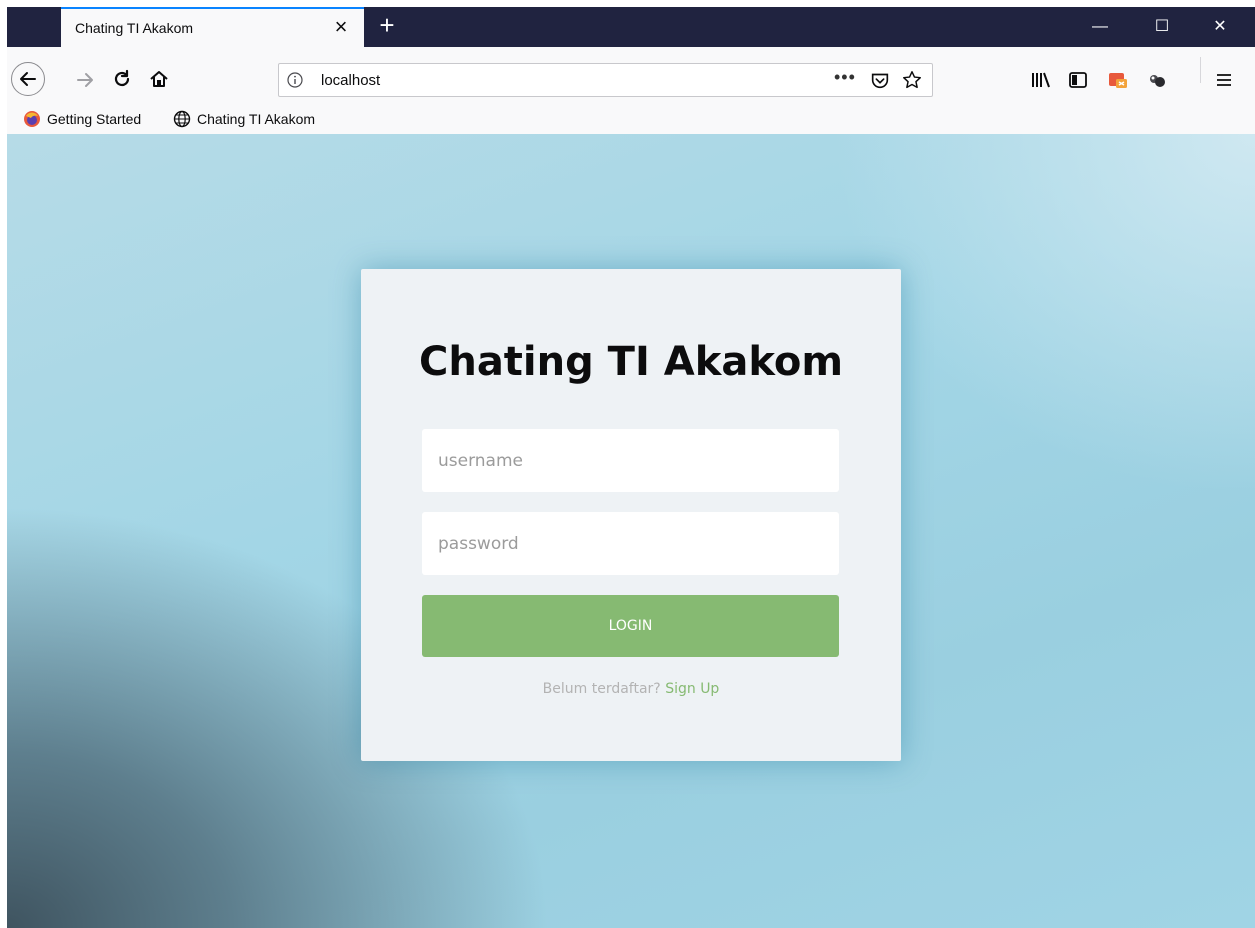 This screenshot has height=928, width=1255. What do you see at coordinates (1078, 80) in the screenshot?
I see `sidebar-icon` at bounding box center [1078, 80].